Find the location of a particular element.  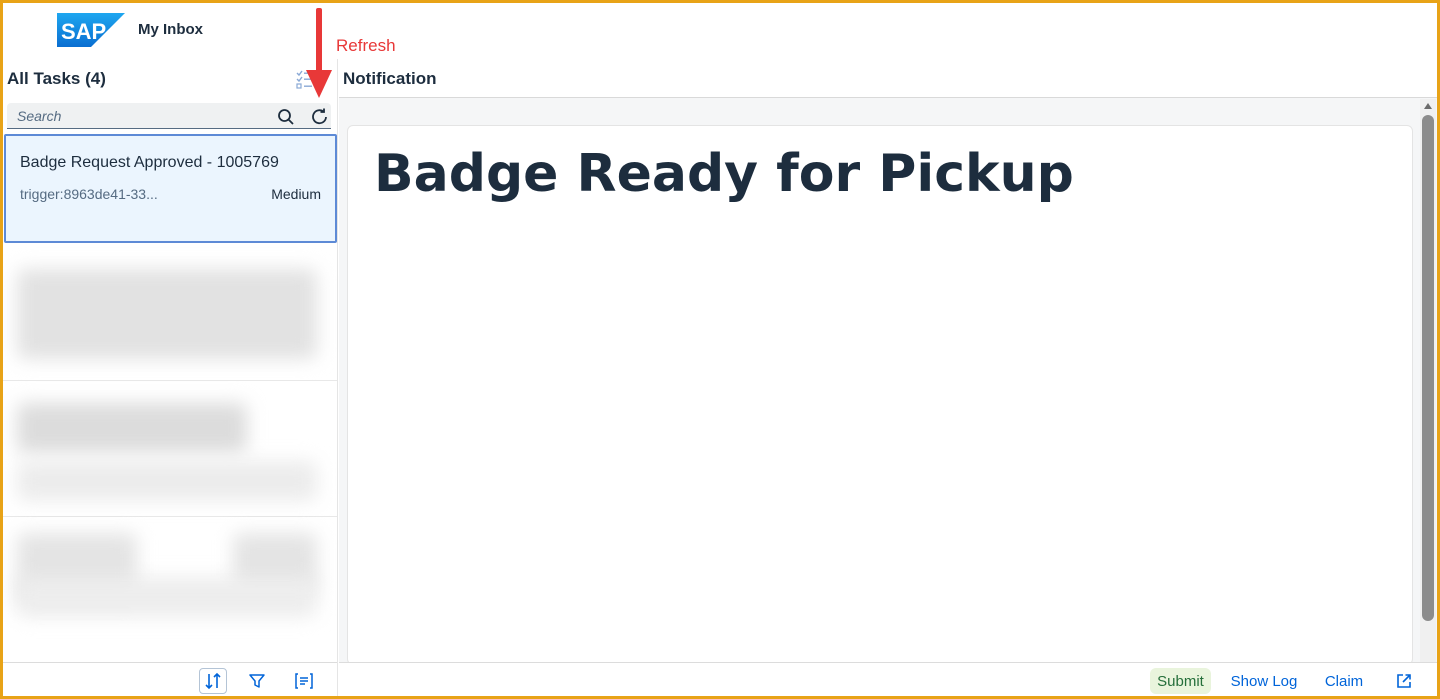

search-icon is located at coordinates (286, 117).